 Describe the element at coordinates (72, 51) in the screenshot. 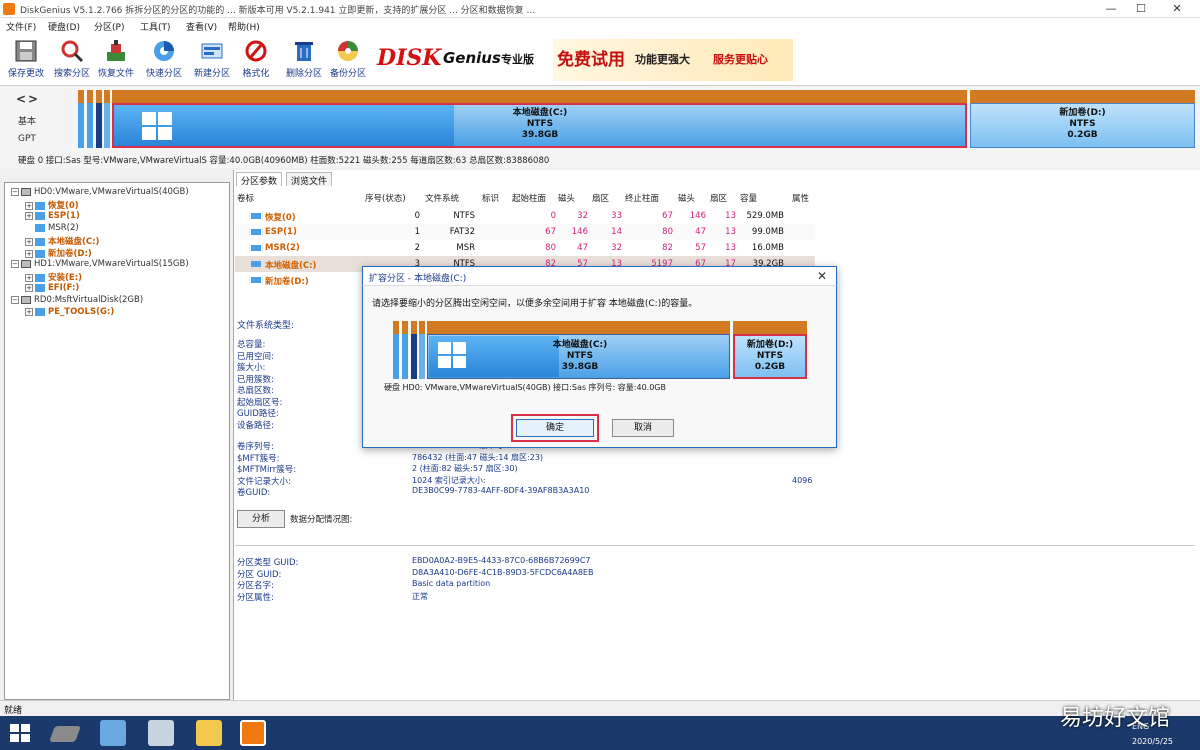

I see `search-icon` at that location.